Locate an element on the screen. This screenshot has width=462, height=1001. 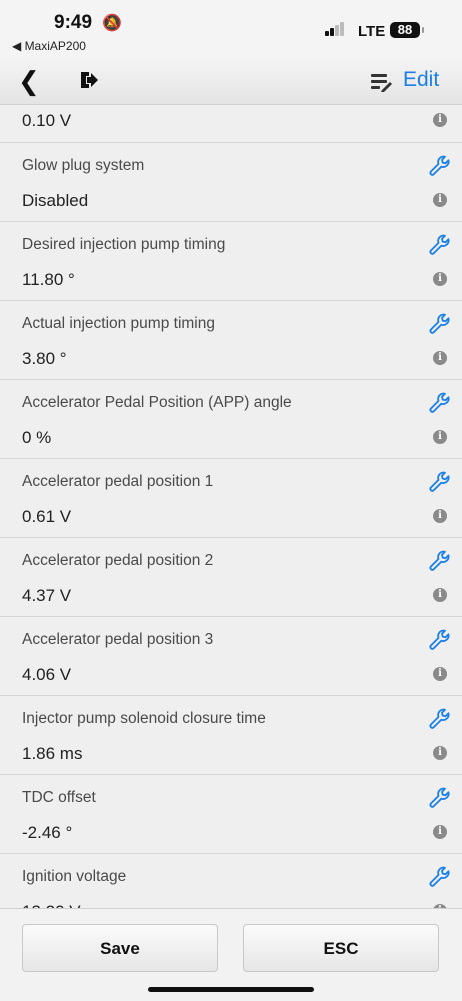
battery-icon: 88 is located at coordinates (405, 30).